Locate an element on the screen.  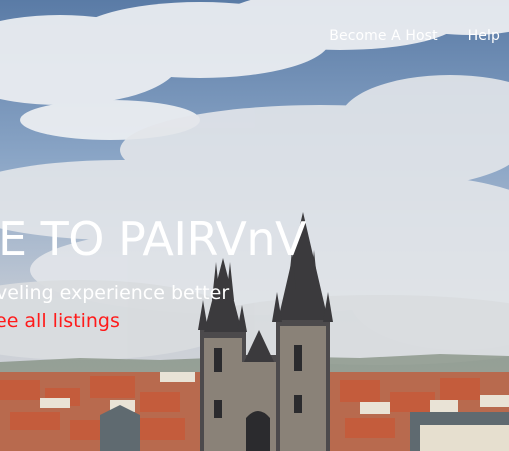
hero-title: E TO PAIRVnV is located at coordinates (153, 239).